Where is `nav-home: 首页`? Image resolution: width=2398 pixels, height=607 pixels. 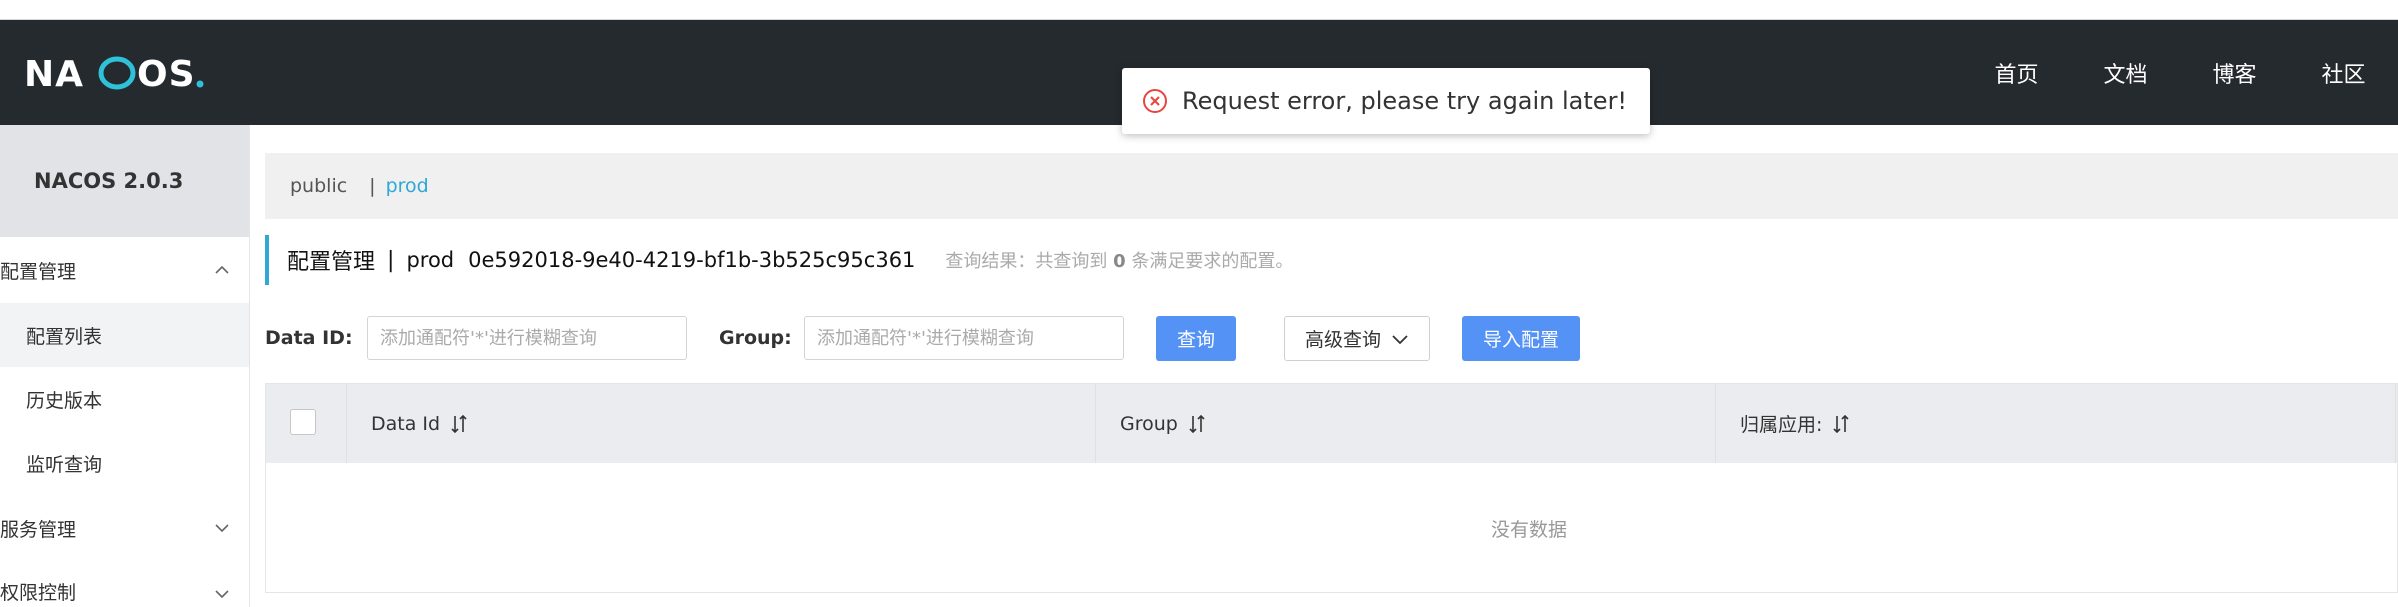 nav-home: 首页 is located at coordinates (2016, 73).